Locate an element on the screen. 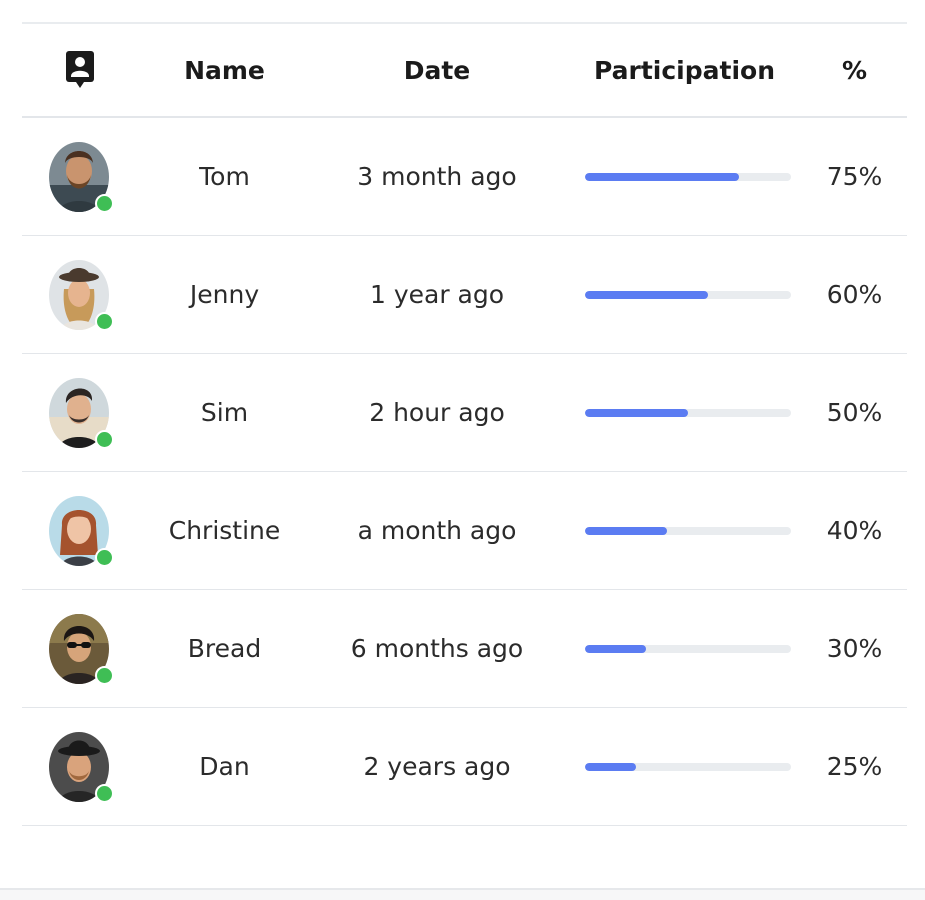 The height and width of the screenshot is (900, 925). user-name: Christine is located at coordinates (224, 530).